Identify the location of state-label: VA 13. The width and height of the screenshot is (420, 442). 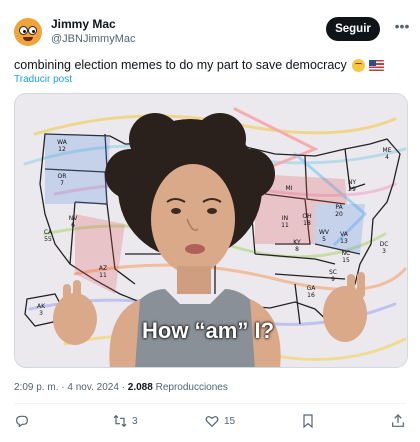
(344, 238).